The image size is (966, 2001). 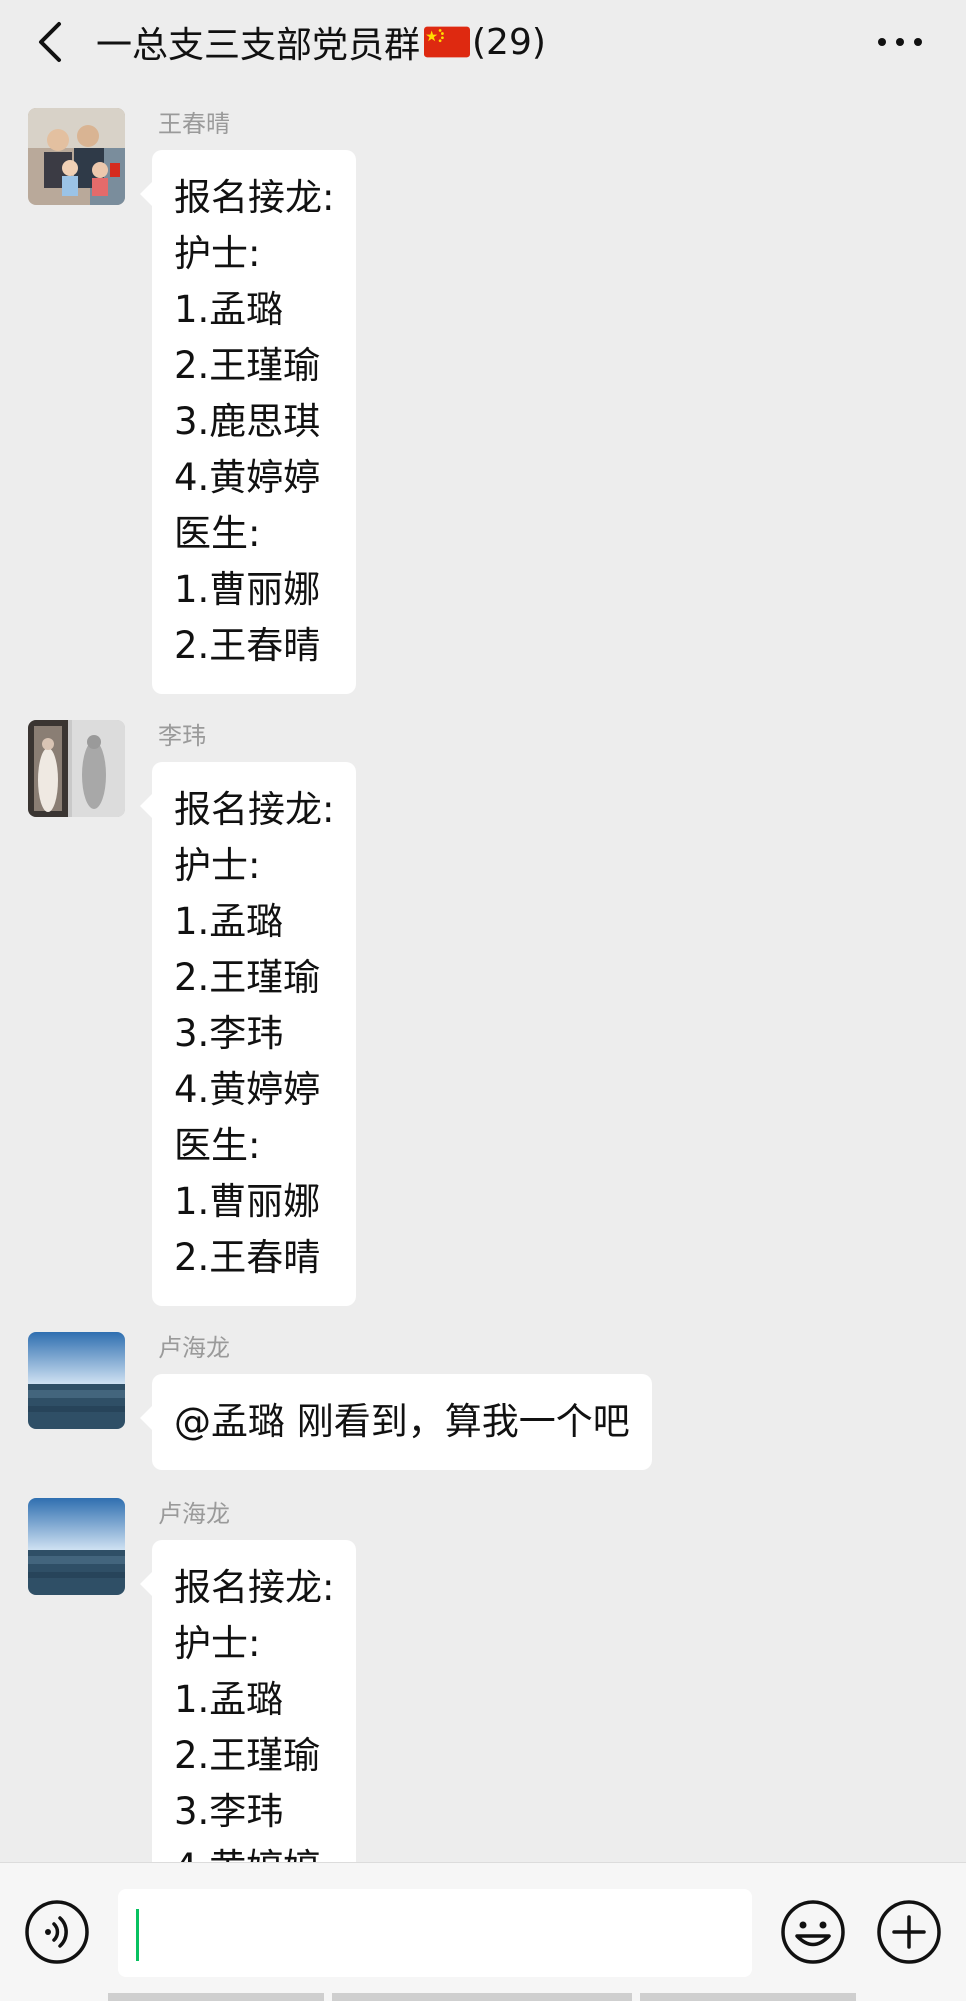 I want to click on emoji-icon, so click(x=813, y=1932).